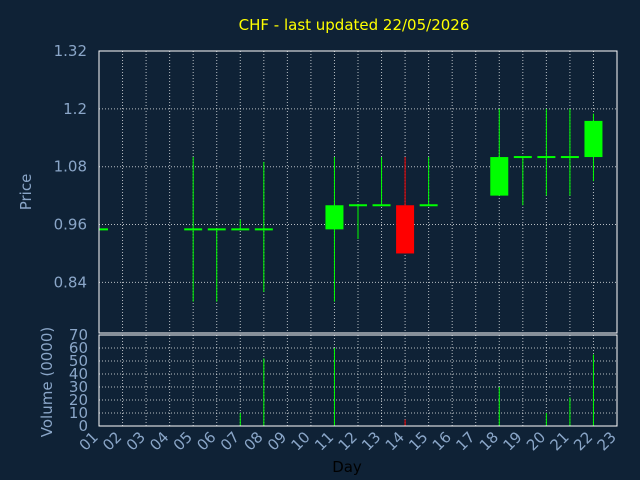  I want to click on volume-axis-label: Volume (0000), so click(47, 382).